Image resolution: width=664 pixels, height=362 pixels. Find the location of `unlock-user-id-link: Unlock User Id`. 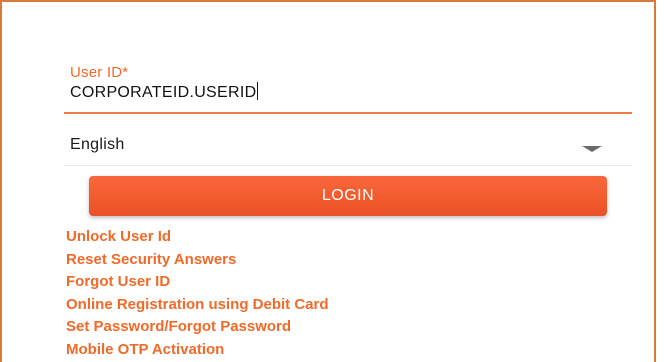

unlock-user-id-link: Unlock User Id is located at coordinates (197, 237).